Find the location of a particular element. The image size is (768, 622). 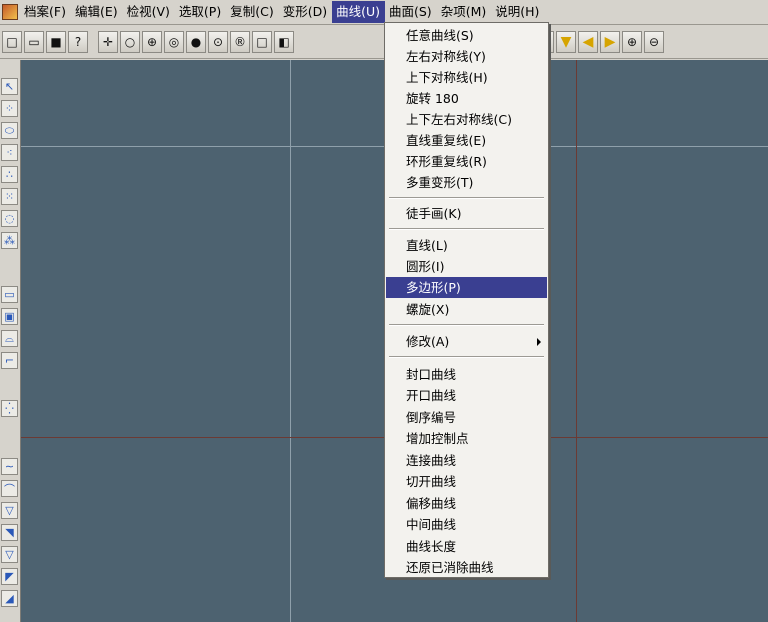

group-tool-icon: ⁂ is located at coordinates (9, 240).